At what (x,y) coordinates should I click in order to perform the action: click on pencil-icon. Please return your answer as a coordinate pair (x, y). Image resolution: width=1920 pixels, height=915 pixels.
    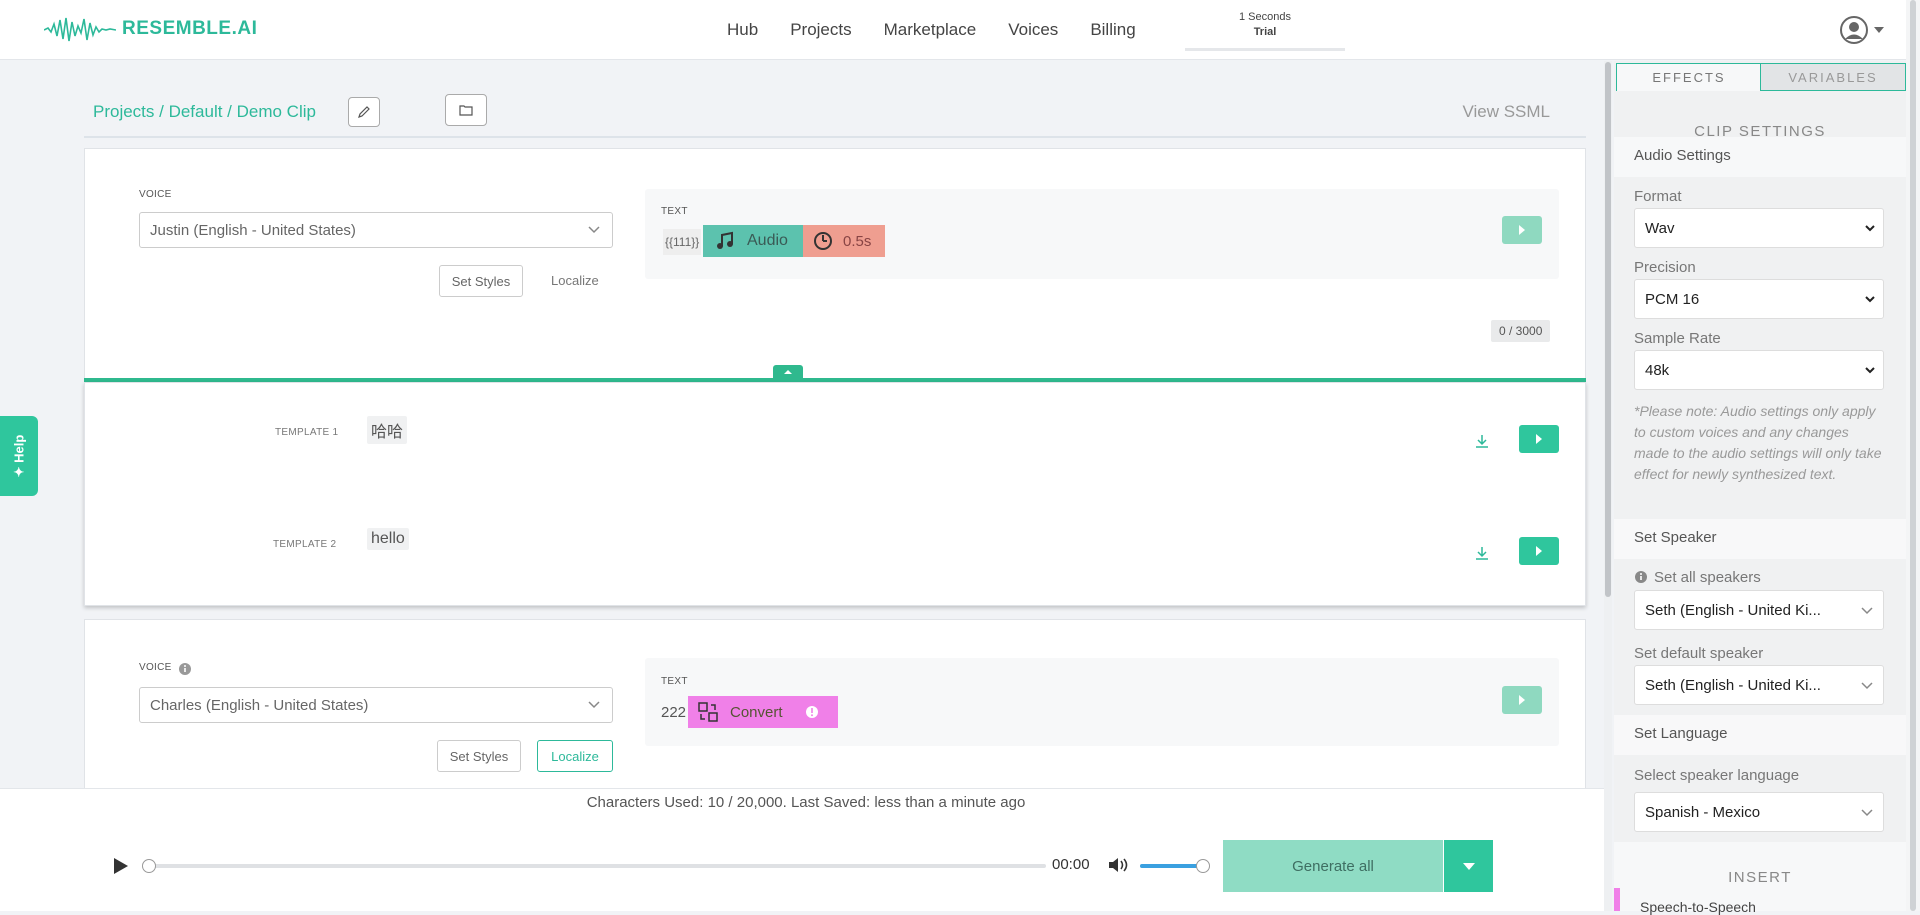
    Looking at the image, I should click on (364, 112).